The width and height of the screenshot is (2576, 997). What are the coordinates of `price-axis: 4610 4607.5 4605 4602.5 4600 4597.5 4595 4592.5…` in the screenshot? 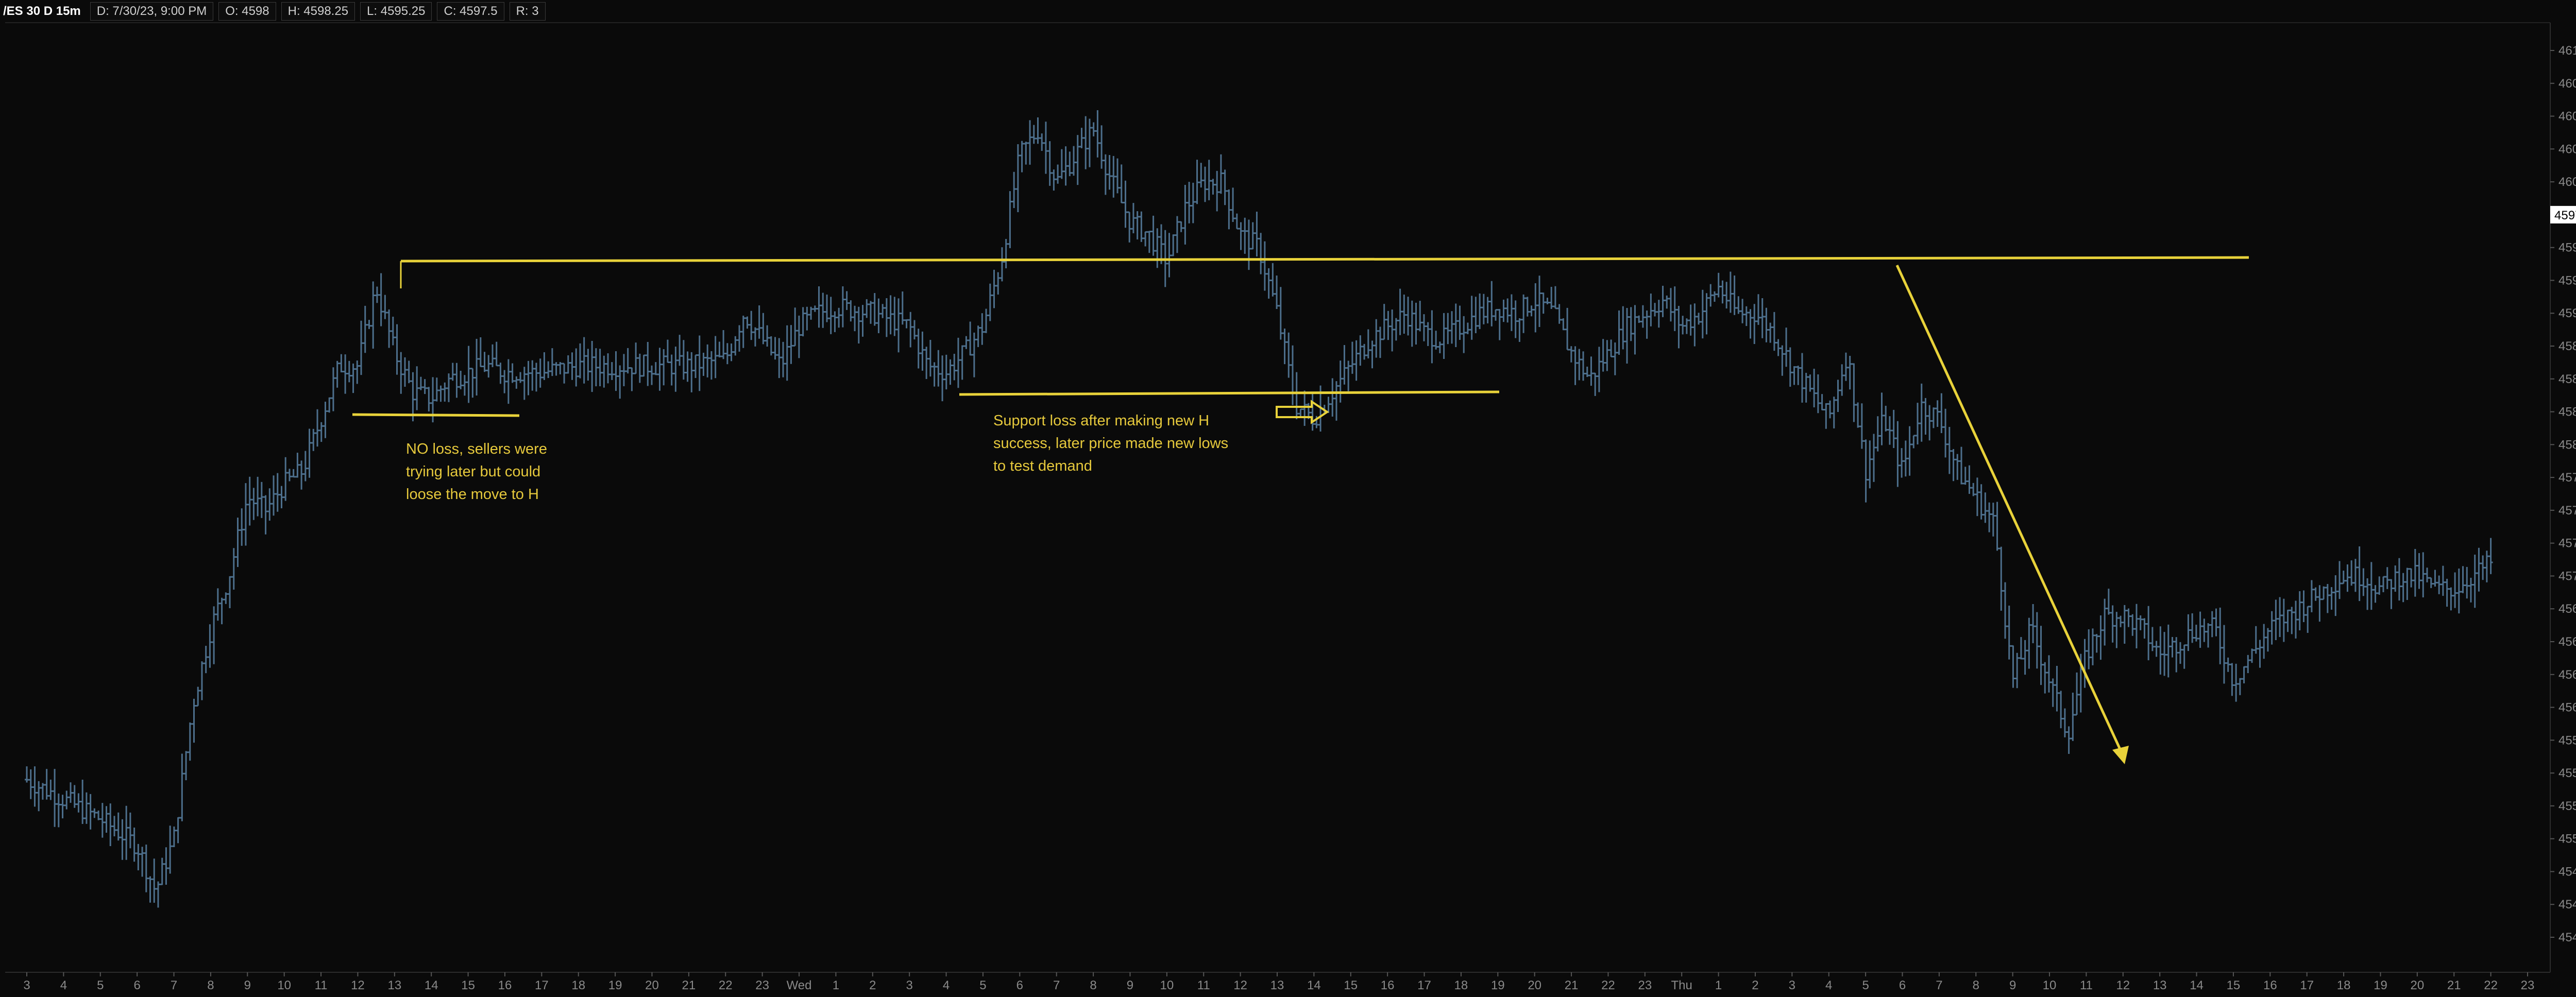 It's located at (2563, 494).